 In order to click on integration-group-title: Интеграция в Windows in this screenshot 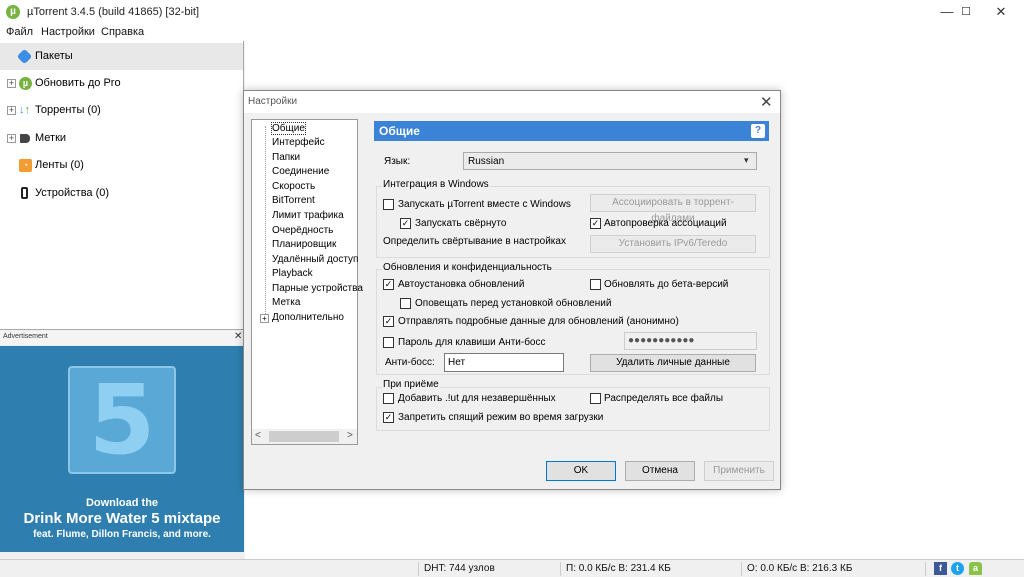, I will do `click(436, 184)`.